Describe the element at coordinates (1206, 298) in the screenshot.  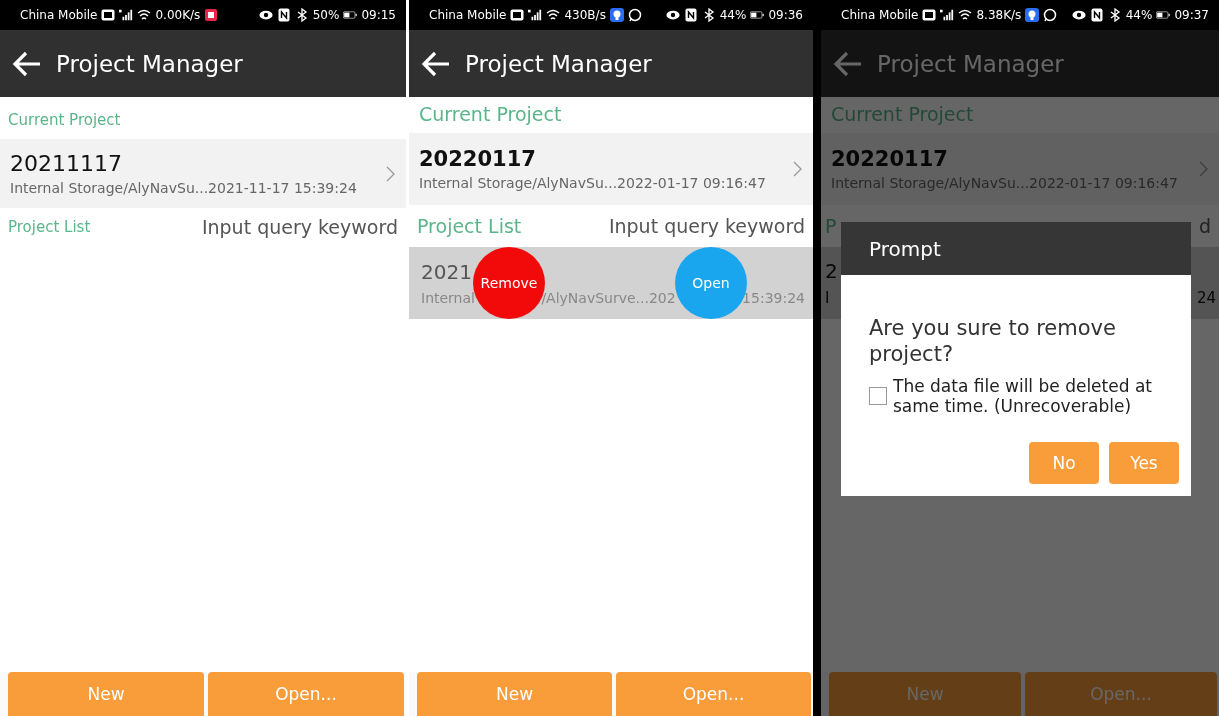
I see `project-path: 24` at that location.